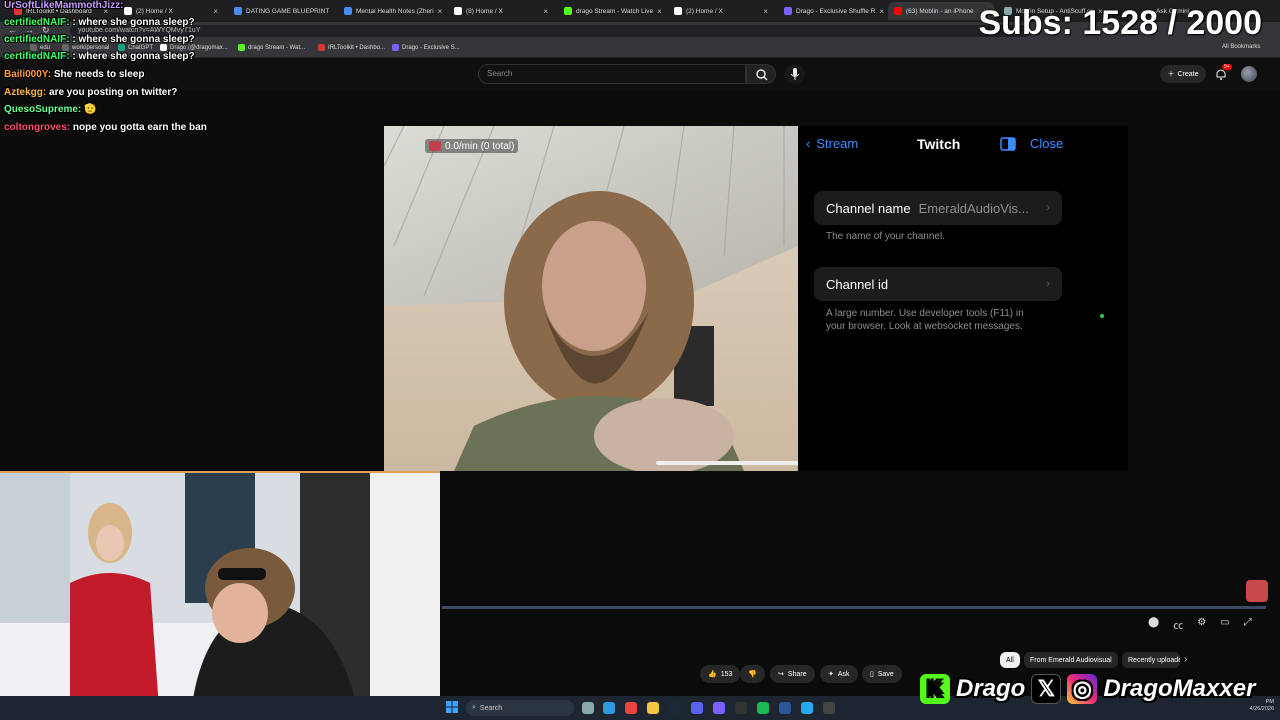 The image size is (1280, 720). I want to click on create-button: ＋ Create, so click(1183, 74).